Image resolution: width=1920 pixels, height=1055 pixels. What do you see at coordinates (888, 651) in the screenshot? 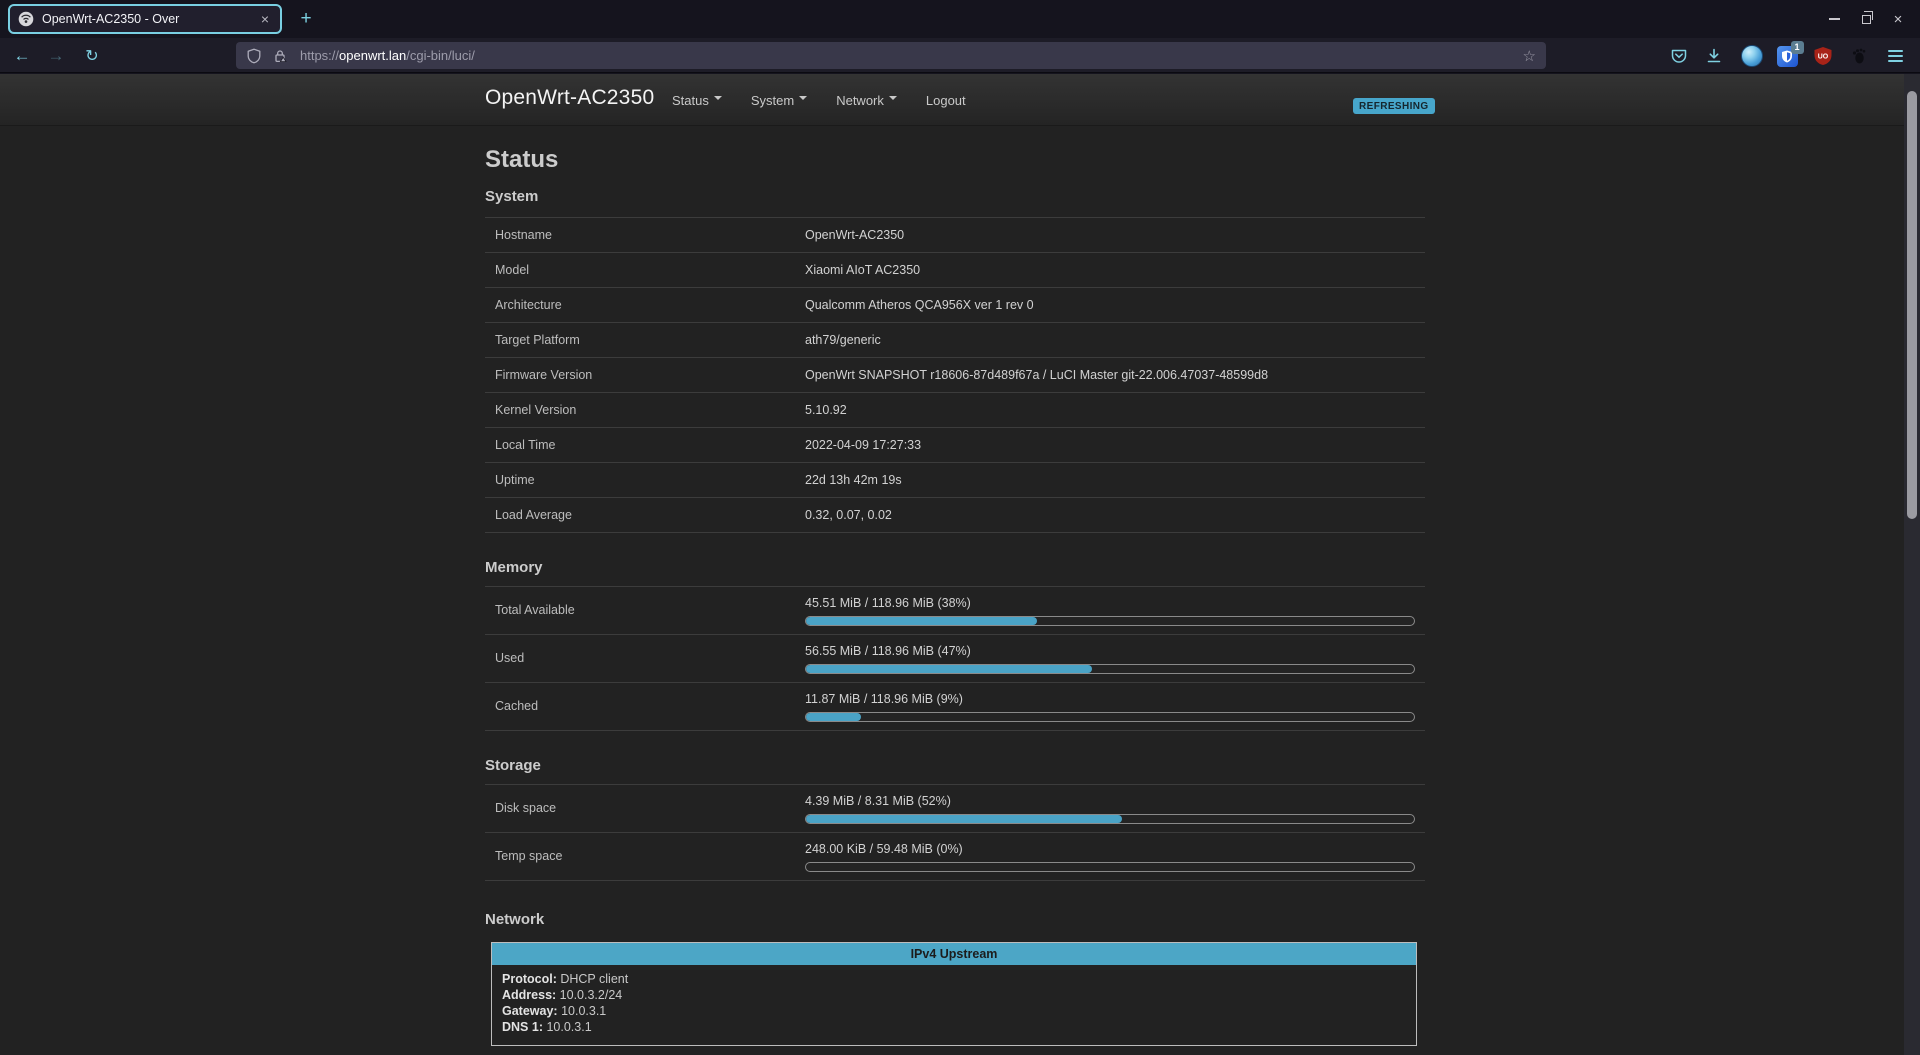
I see `progress-text: 56.55 MiB / 118.96 MiB (47%)` at bounding box center [888, 651].